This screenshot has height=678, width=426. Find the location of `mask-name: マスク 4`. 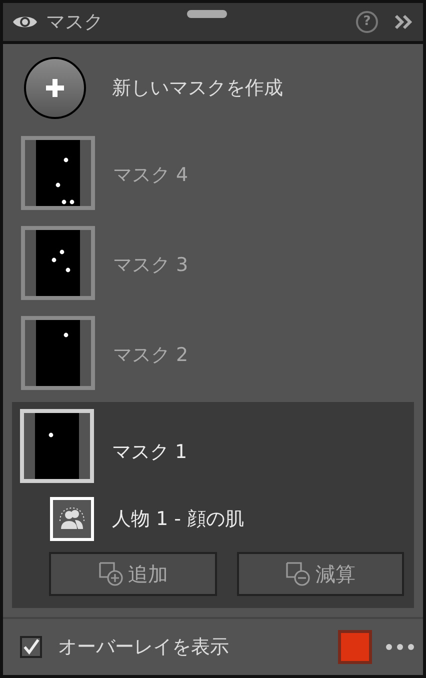

mask-name: マスク 4 is located at coordinates (150, 175).